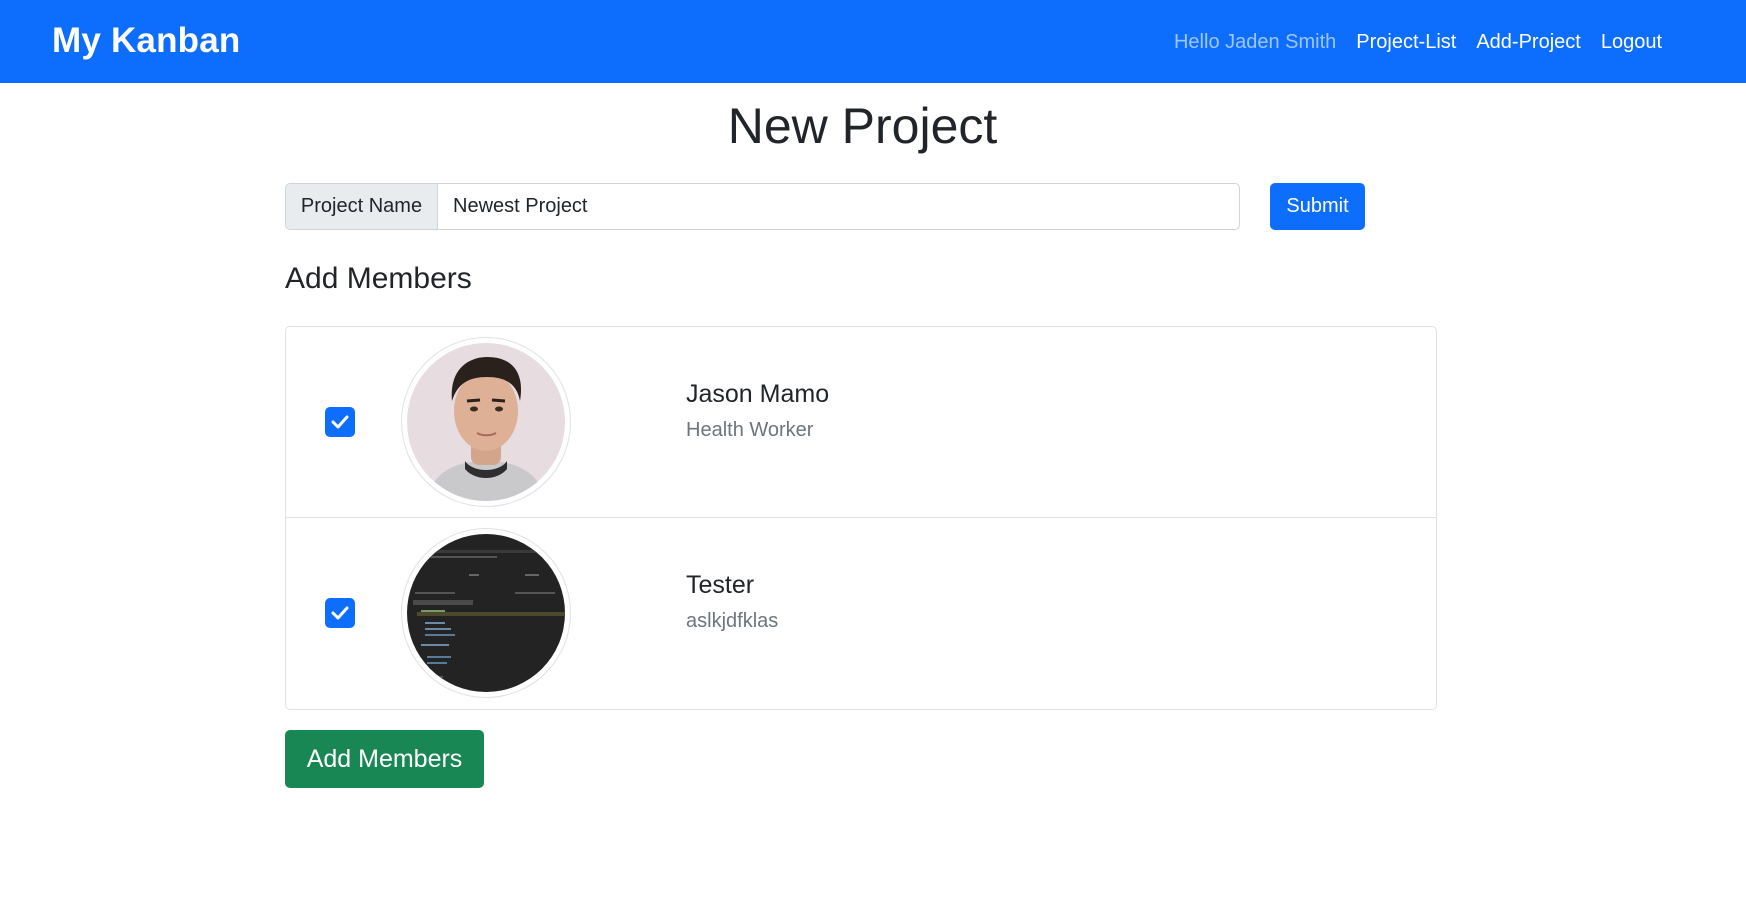 Image resolution: width=1746 pixels, height=923 pixels. Describe the element at coordinates (838, 206) in the screenshot. I see `project-name-input` at that location.